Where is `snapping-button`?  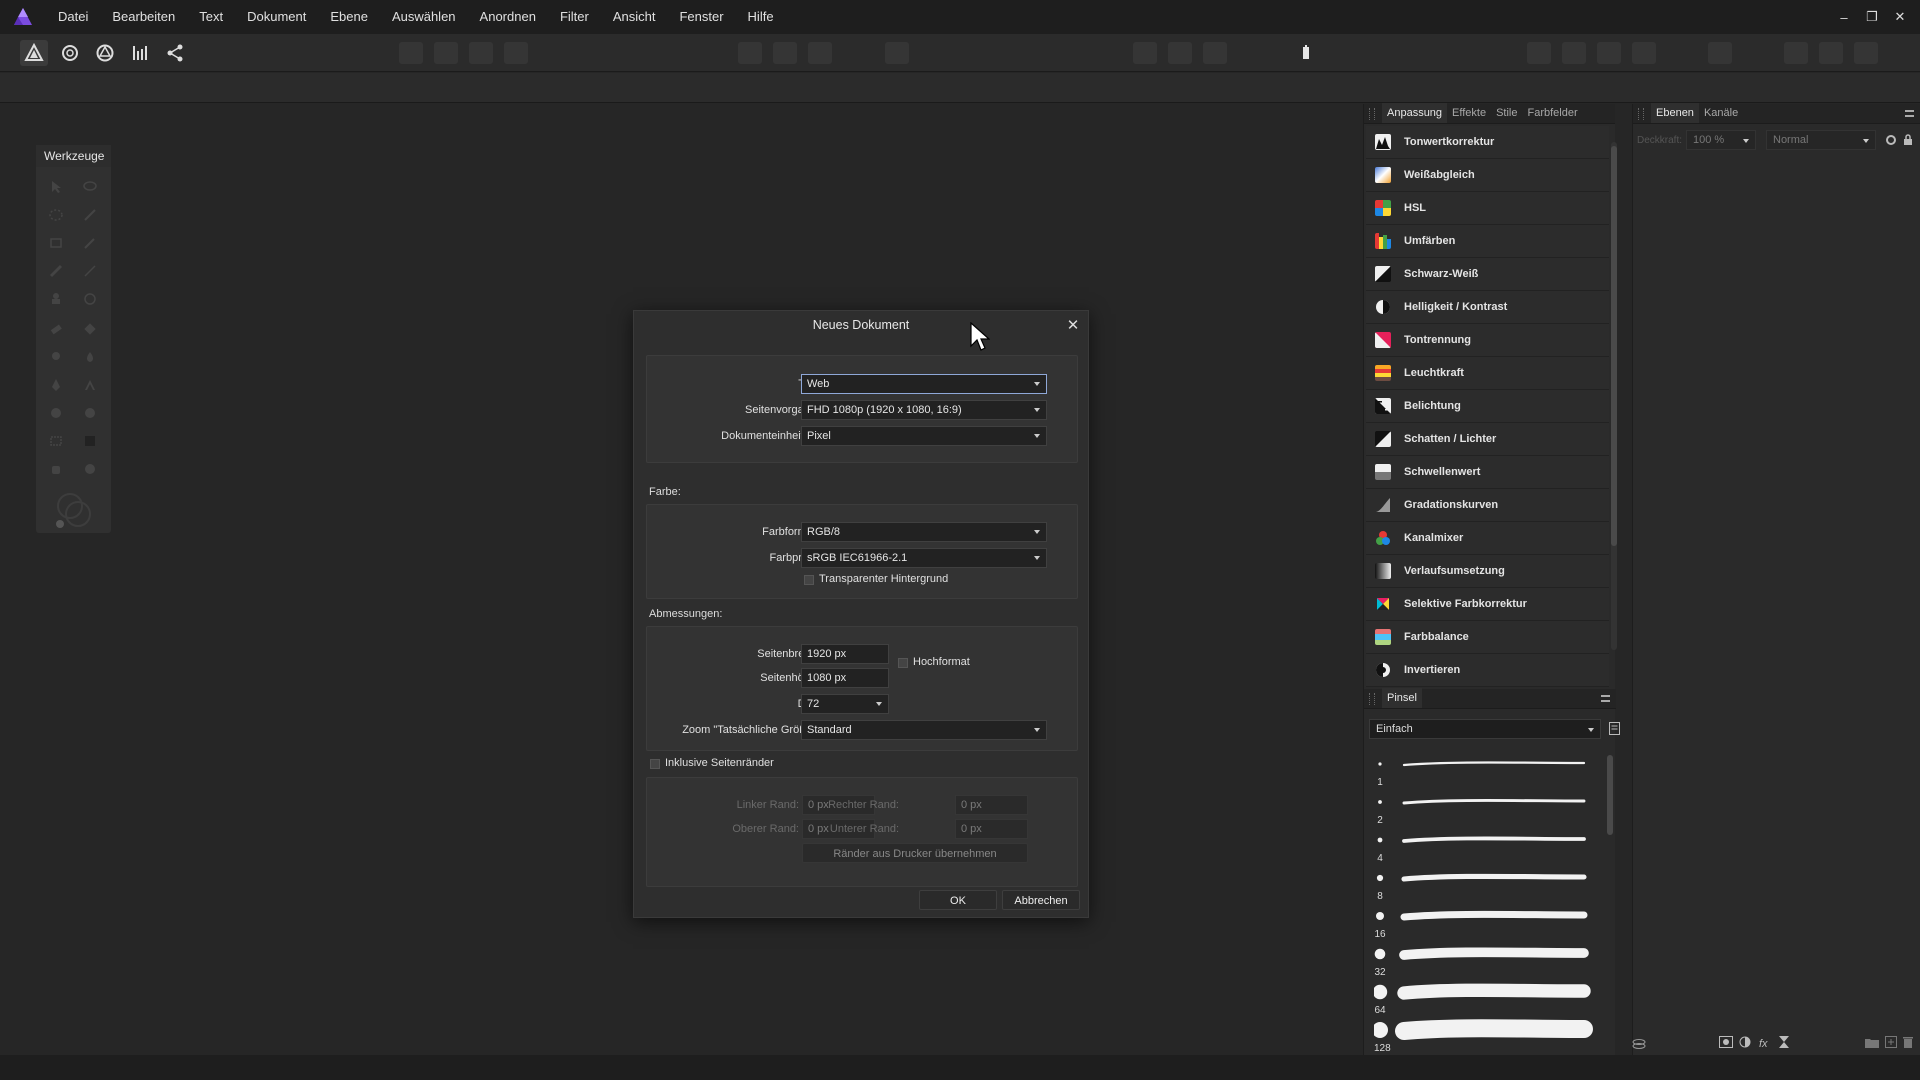
snapping-button is located at coordinates (1145, 53).